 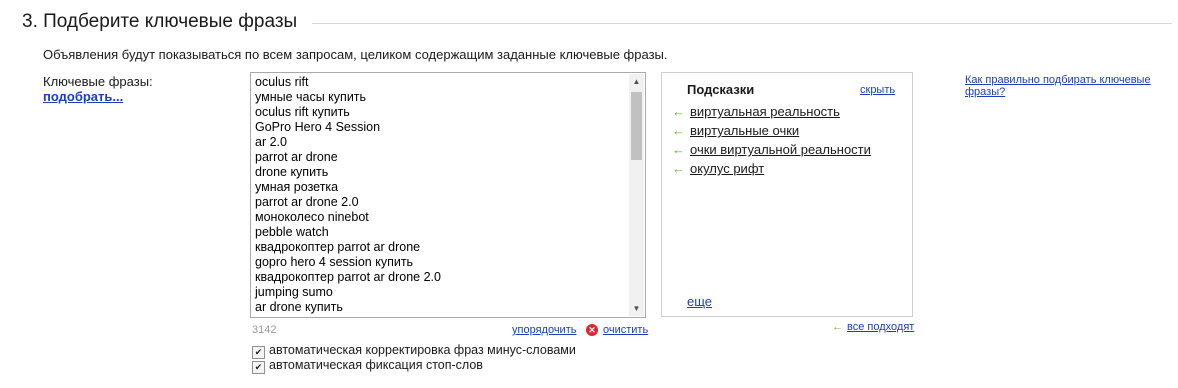 I want to click on keyword-line: jumping sumo, so click(x=294, y=292).